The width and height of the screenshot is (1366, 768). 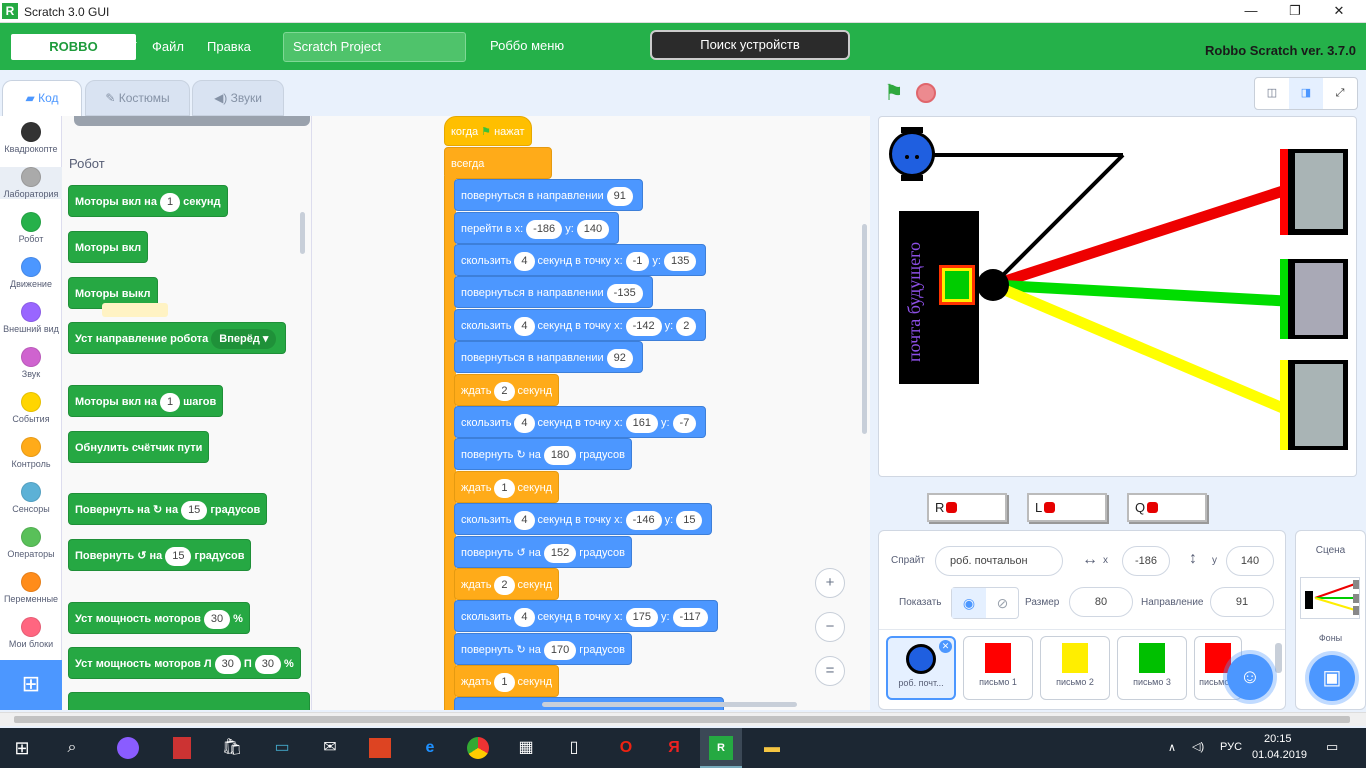 What do you see at coordinates (721, 748) in the screenshot?
I see `robbo-taskbar-item: R` at bounding box center [721, 748].